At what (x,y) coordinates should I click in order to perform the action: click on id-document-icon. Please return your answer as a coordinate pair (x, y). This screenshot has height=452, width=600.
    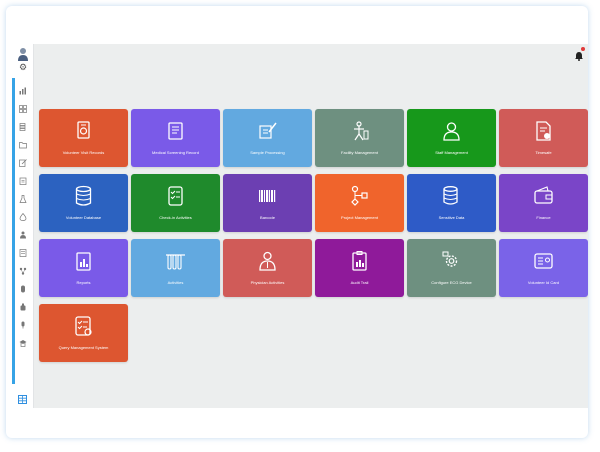
    Looking at the image, I should click on (83, 131).